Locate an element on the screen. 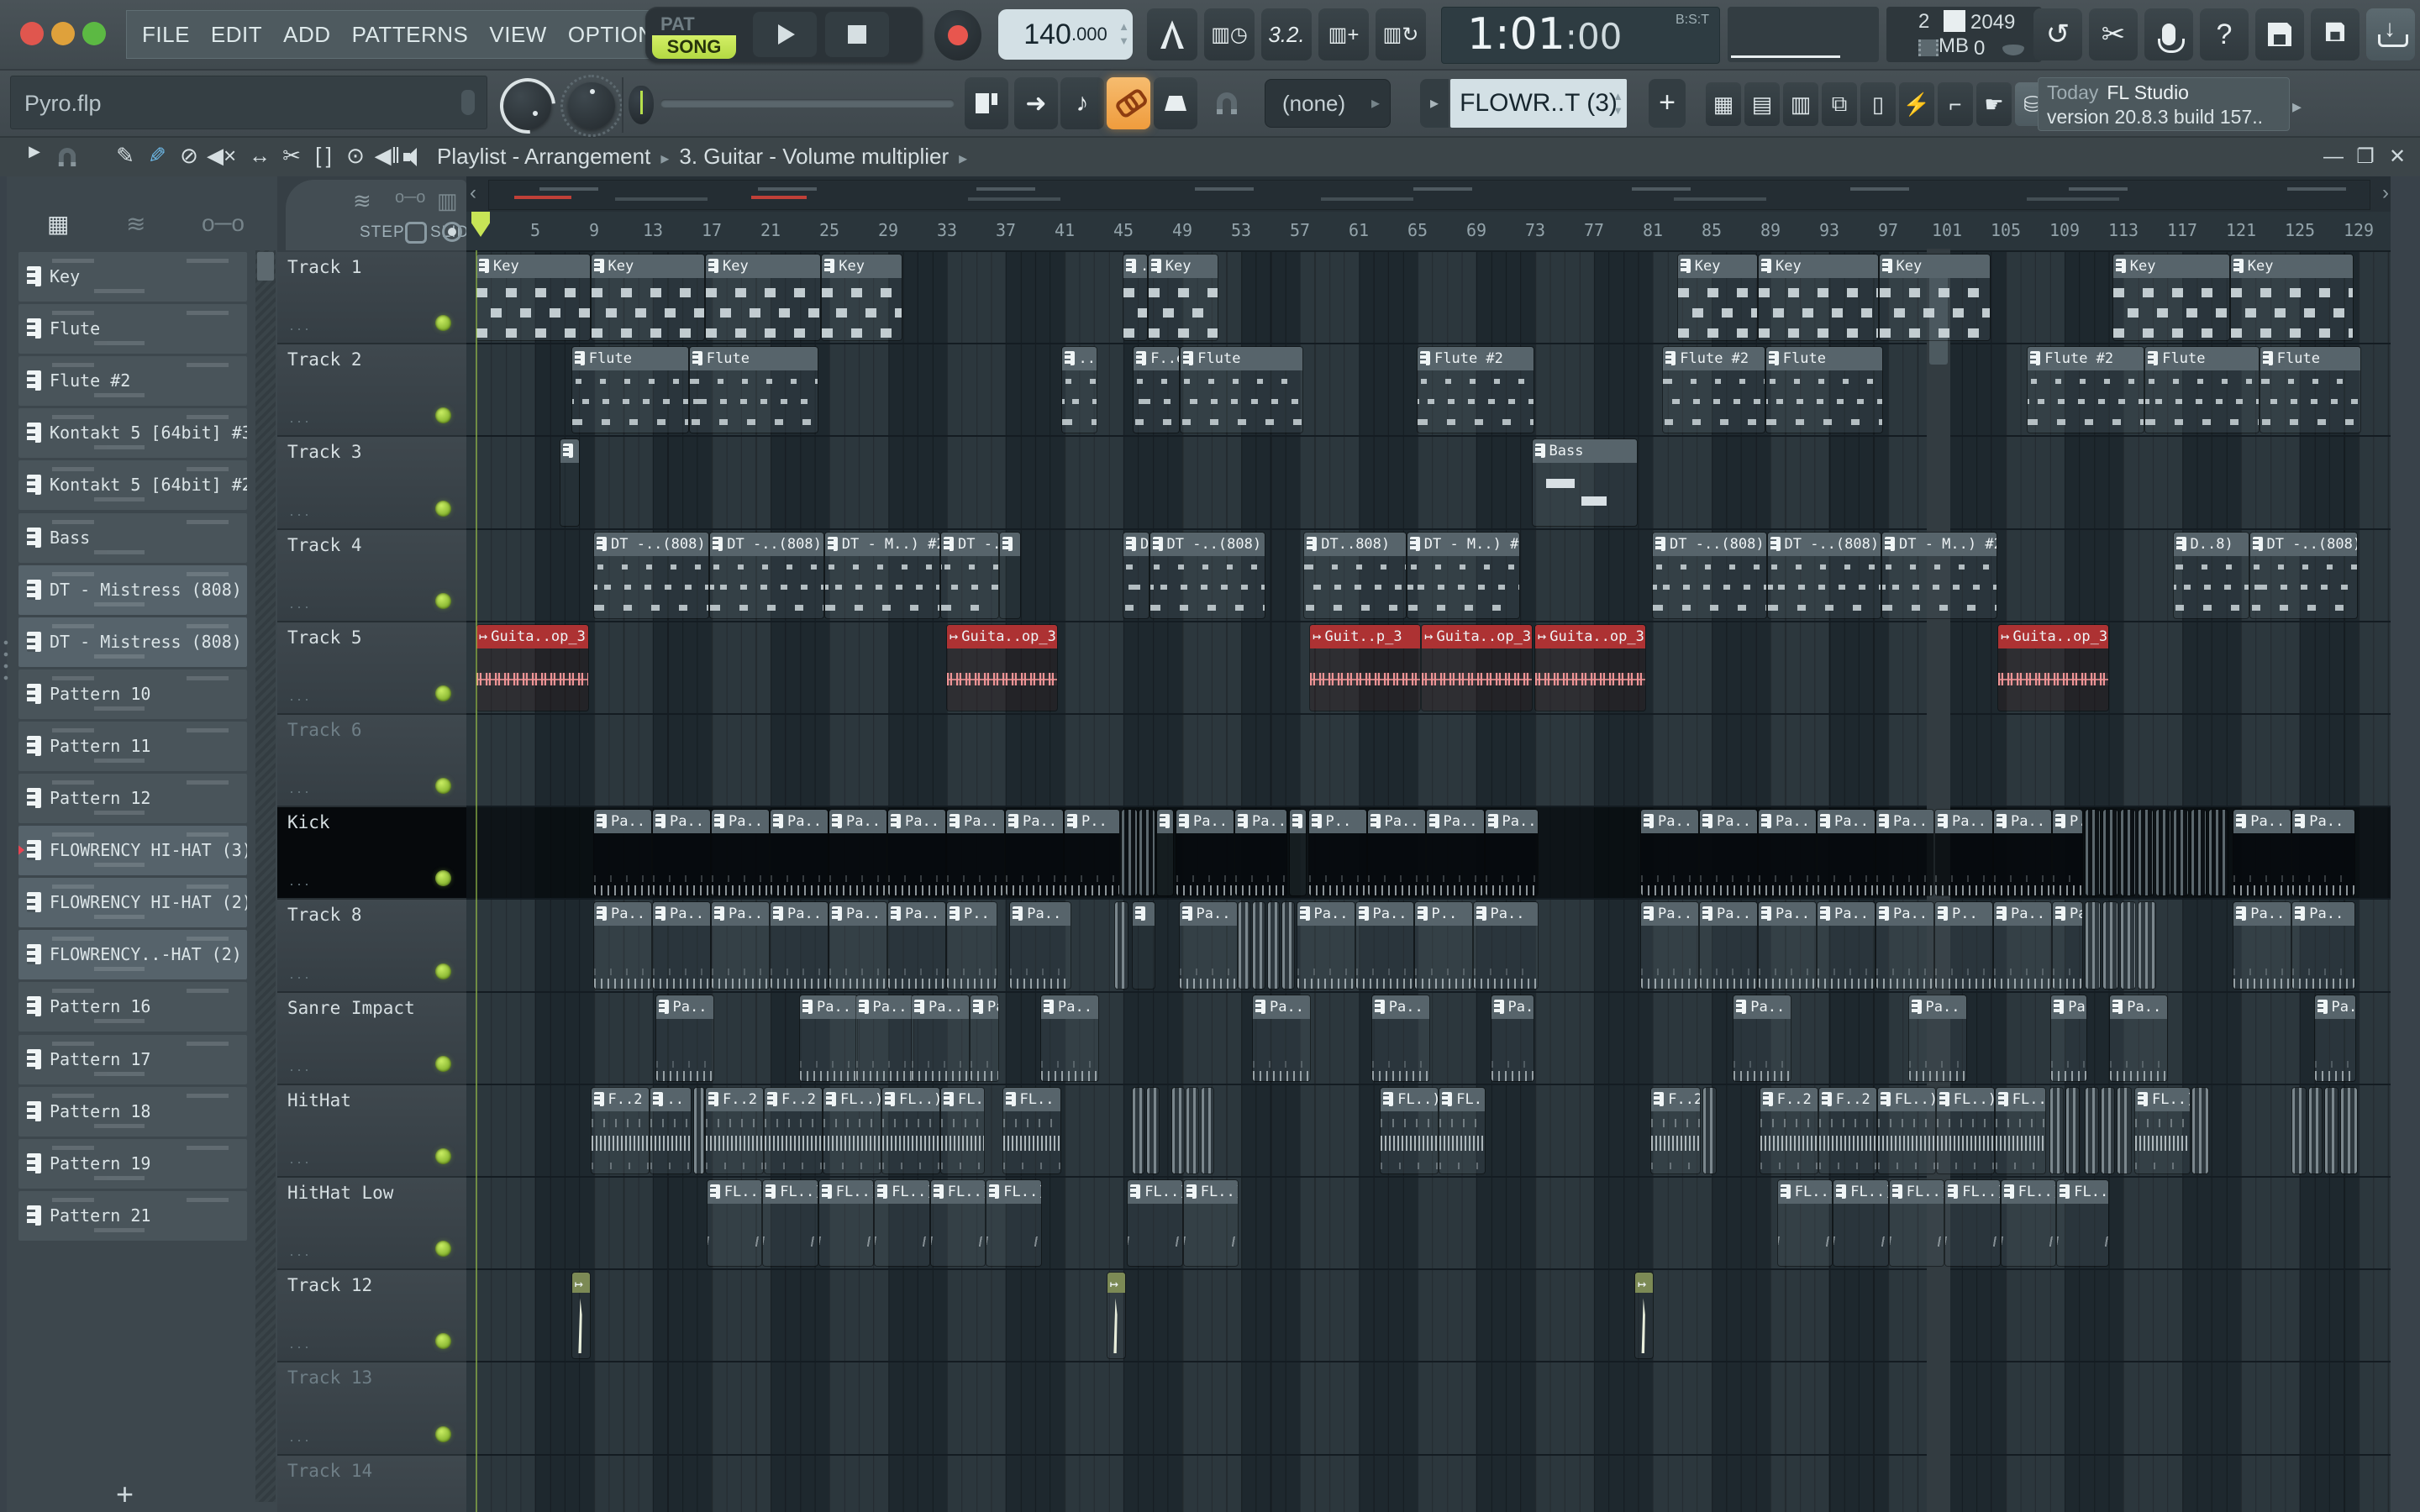 The height and width of the screenshot is (1512, 2420). pattern-item: FLOWRENCY HI-HAT (2) is located at coordinates (132, 903).